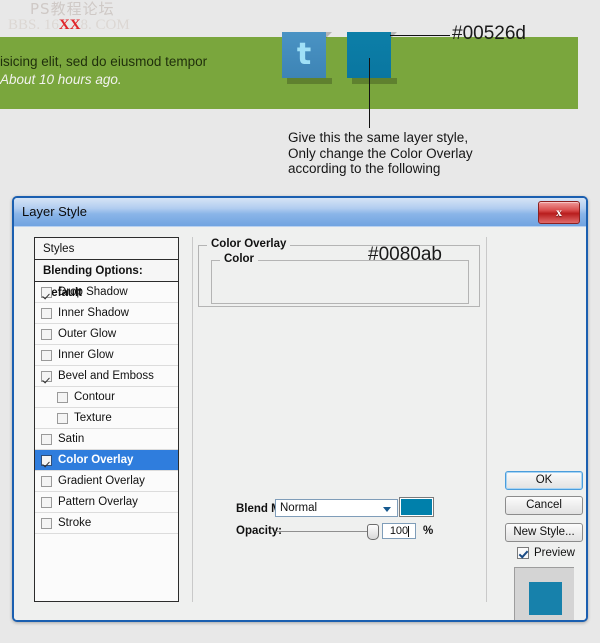  I want to click on watermark-url-highlight: XX, so click(69, 24).